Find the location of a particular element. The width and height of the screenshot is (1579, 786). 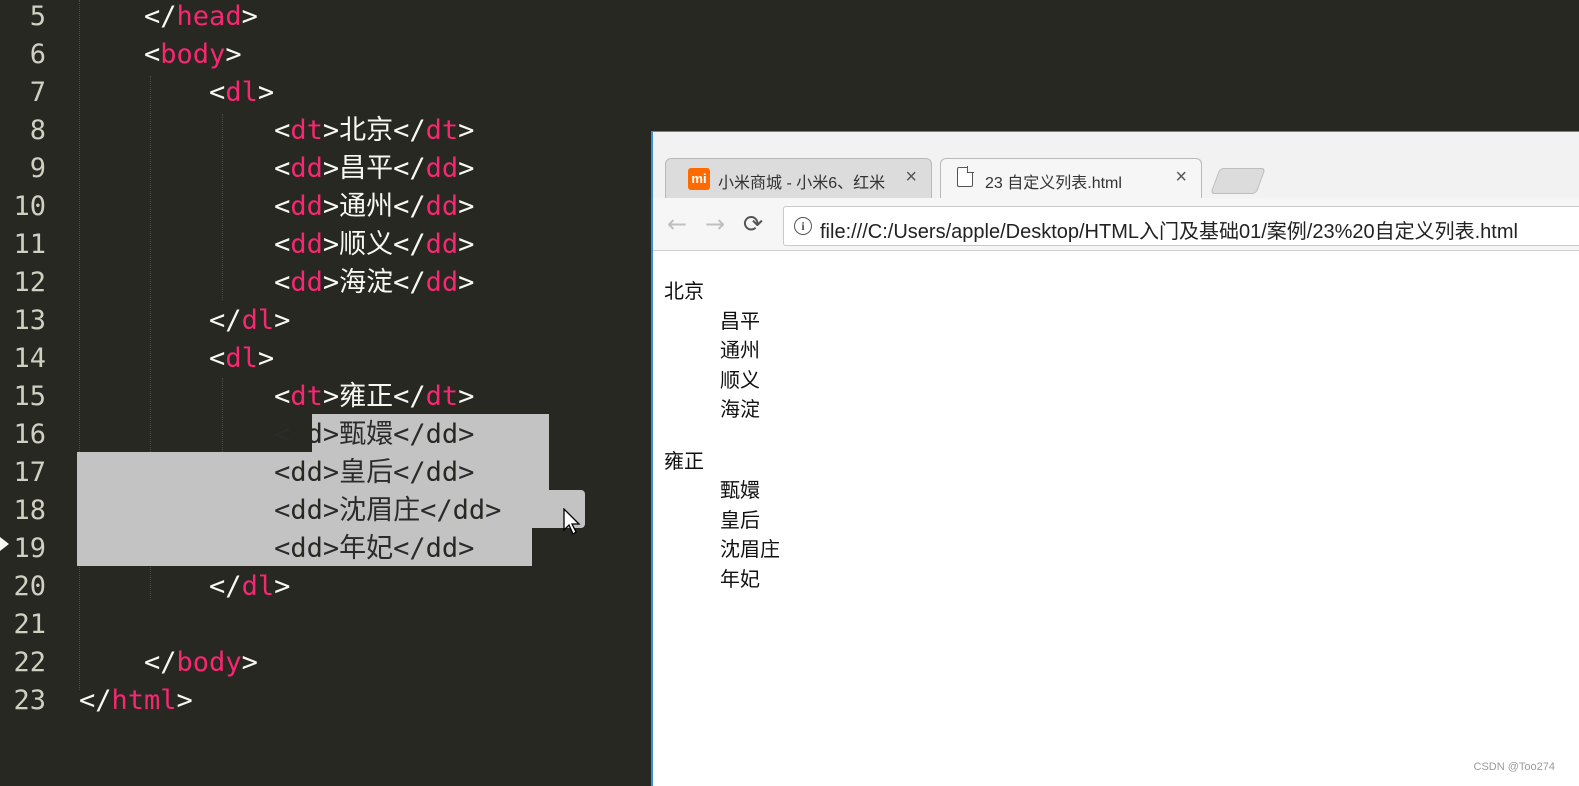

forward-button: → is located at coordinates (715, 224).